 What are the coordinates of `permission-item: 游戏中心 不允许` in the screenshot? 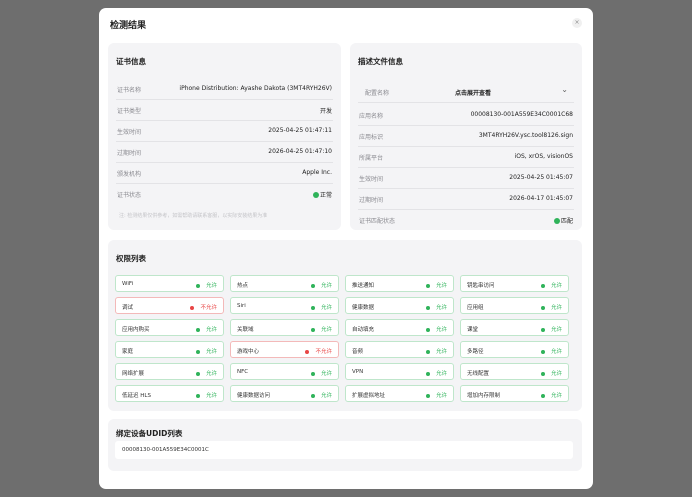 It's located at (284, 349).